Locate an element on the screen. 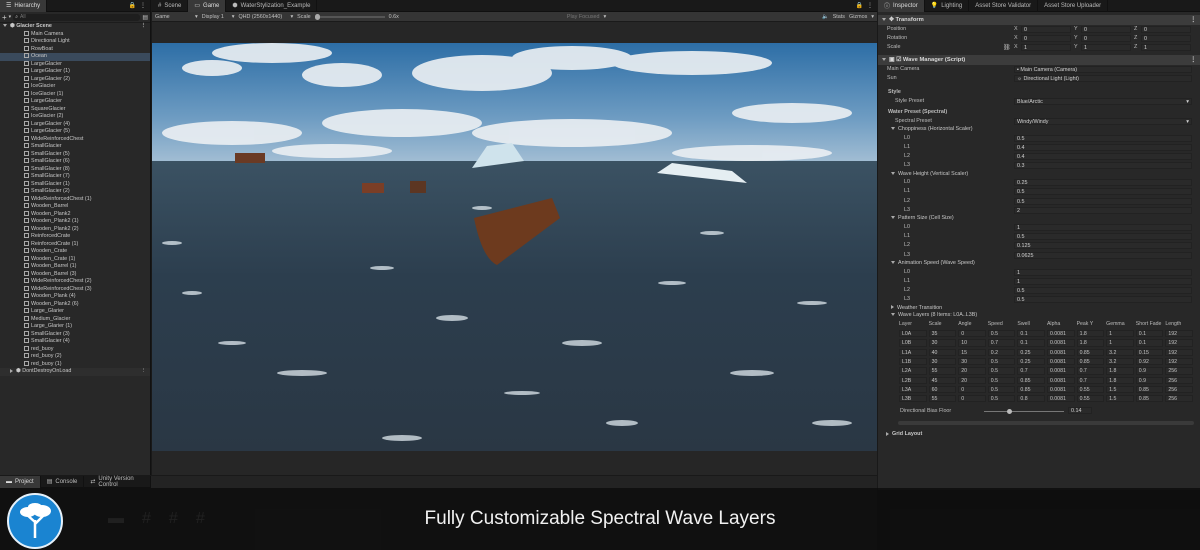 The width and height of the screenshot is (1200, 550). dropdown-icon: ▾ is located at coordinates (10, 17).